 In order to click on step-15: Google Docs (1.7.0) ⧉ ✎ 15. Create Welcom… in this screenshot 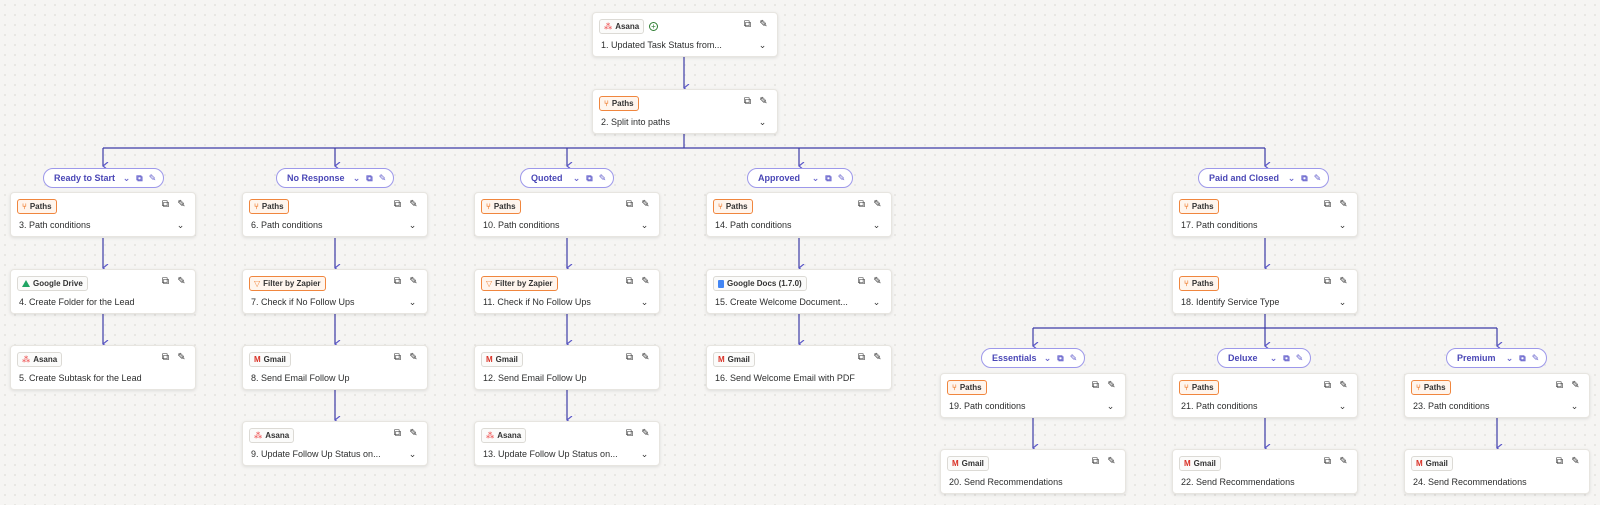, I will do `click(799, 291)`.